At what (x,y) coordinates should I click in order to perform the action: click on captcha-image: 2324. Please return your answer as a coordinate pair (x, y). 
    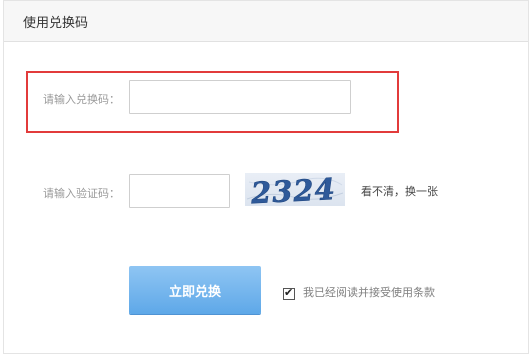
    Looking at the image, I should click on (295, 189).